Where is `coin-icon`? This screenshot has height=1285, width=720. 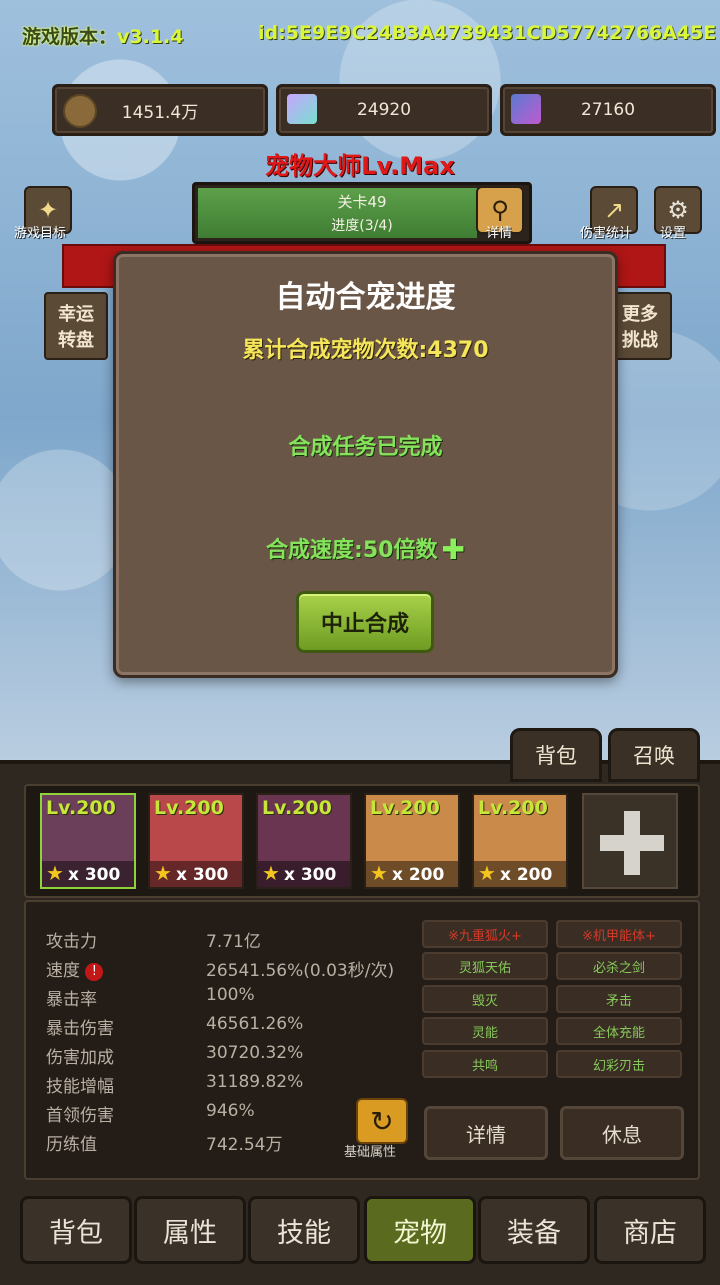
coin-icon is located at coordinates (80, 111).